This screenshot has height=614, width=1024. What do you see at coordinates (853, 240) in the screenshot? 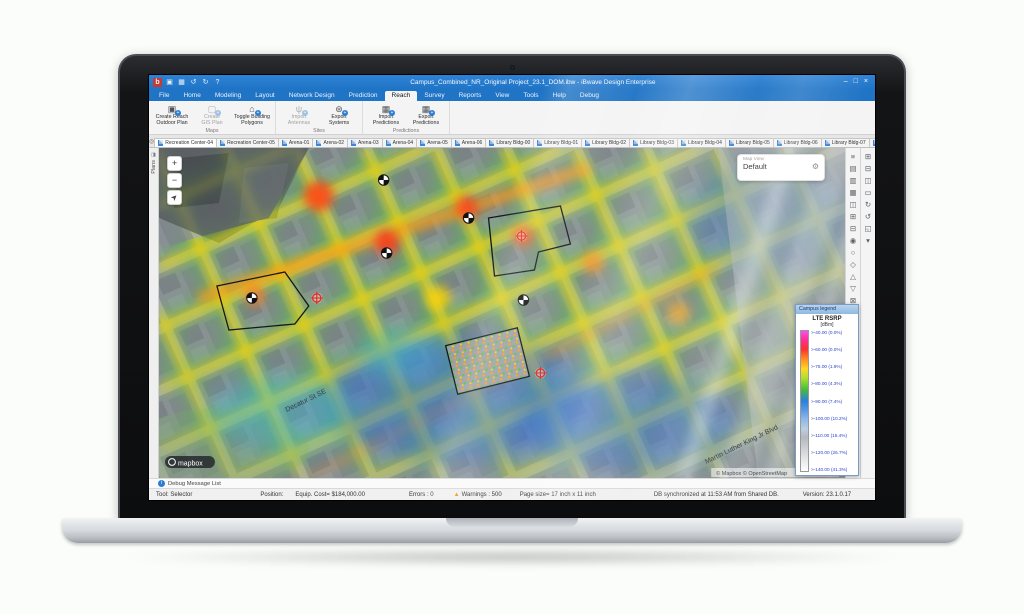
I see `tool-icon-target: ◉` at bounding box center [853, 240].